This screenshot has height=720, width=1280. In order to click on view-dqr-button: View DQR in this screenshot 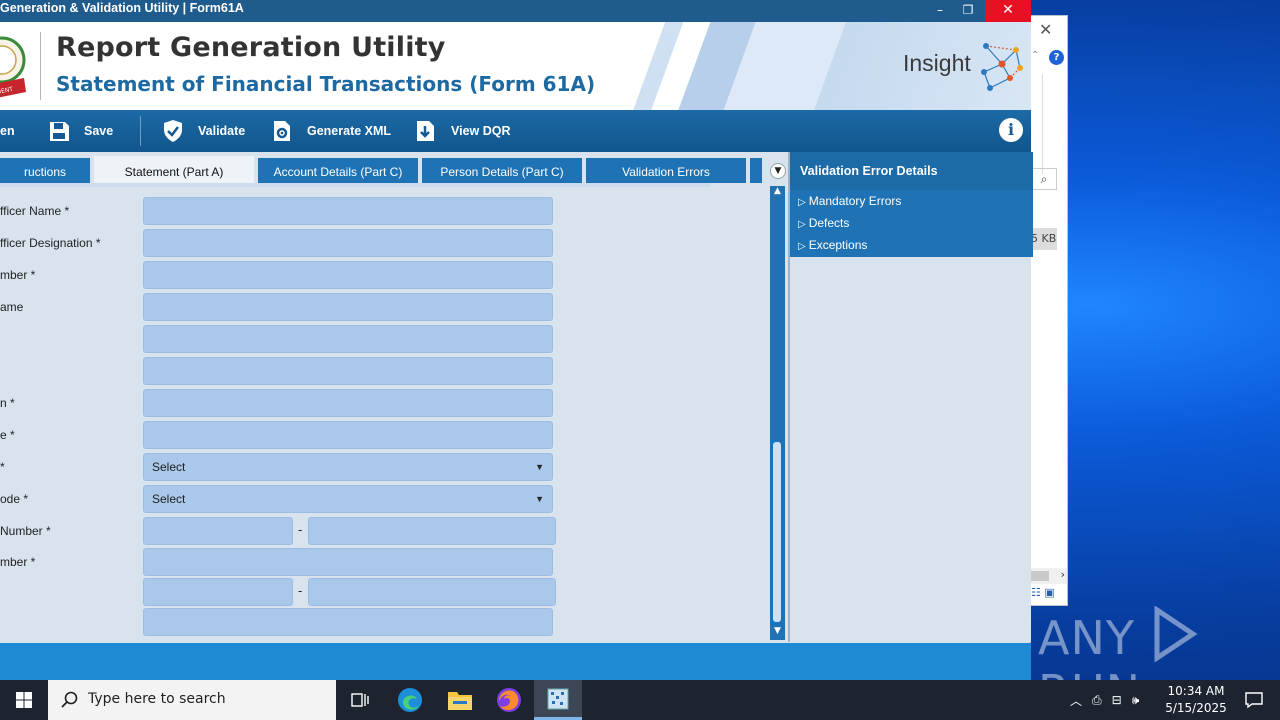, I will do `click(463, 131)`.